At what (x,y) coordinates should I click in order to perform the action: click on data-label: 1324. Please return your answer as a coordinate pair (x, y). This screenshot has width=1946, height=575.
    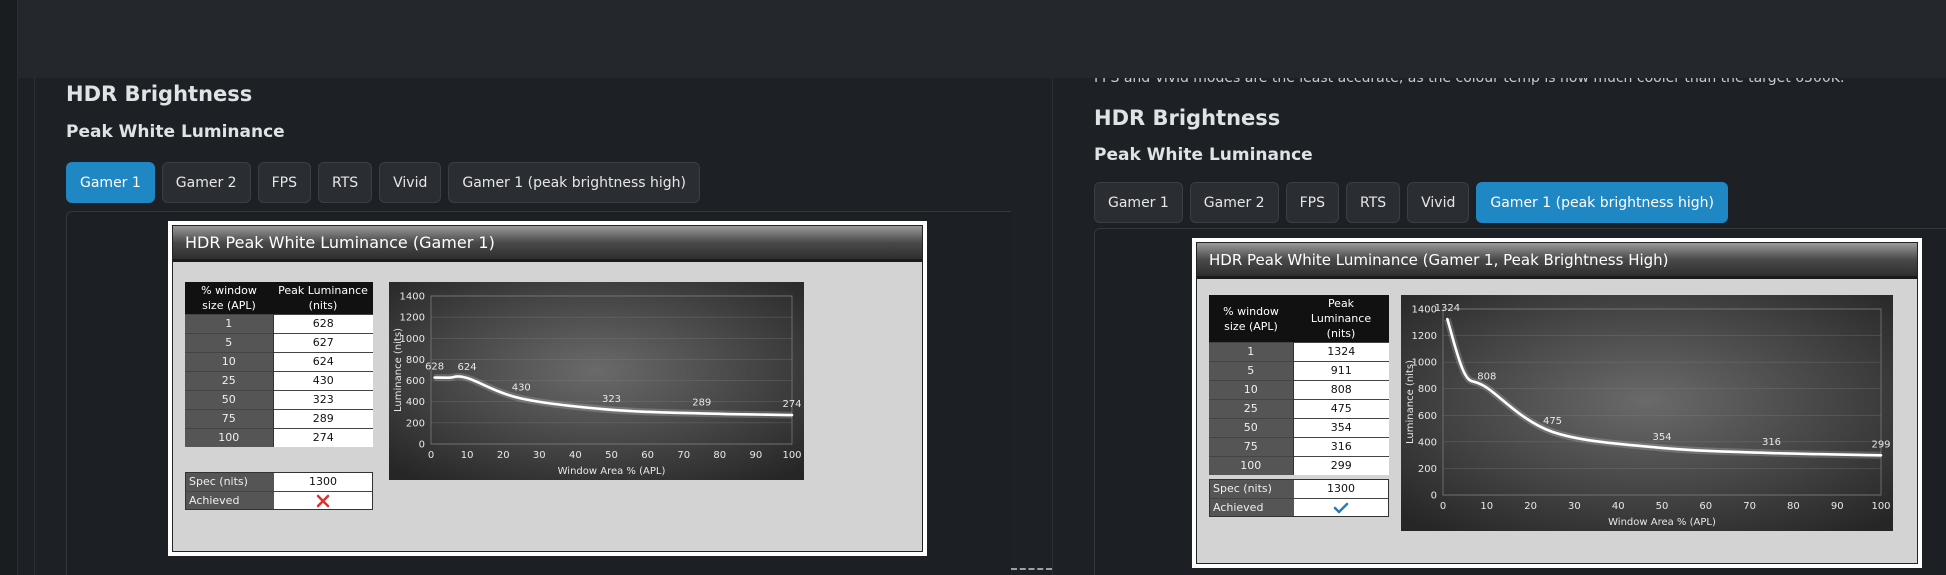
    Looking at the image, I should click on (1447, 308).